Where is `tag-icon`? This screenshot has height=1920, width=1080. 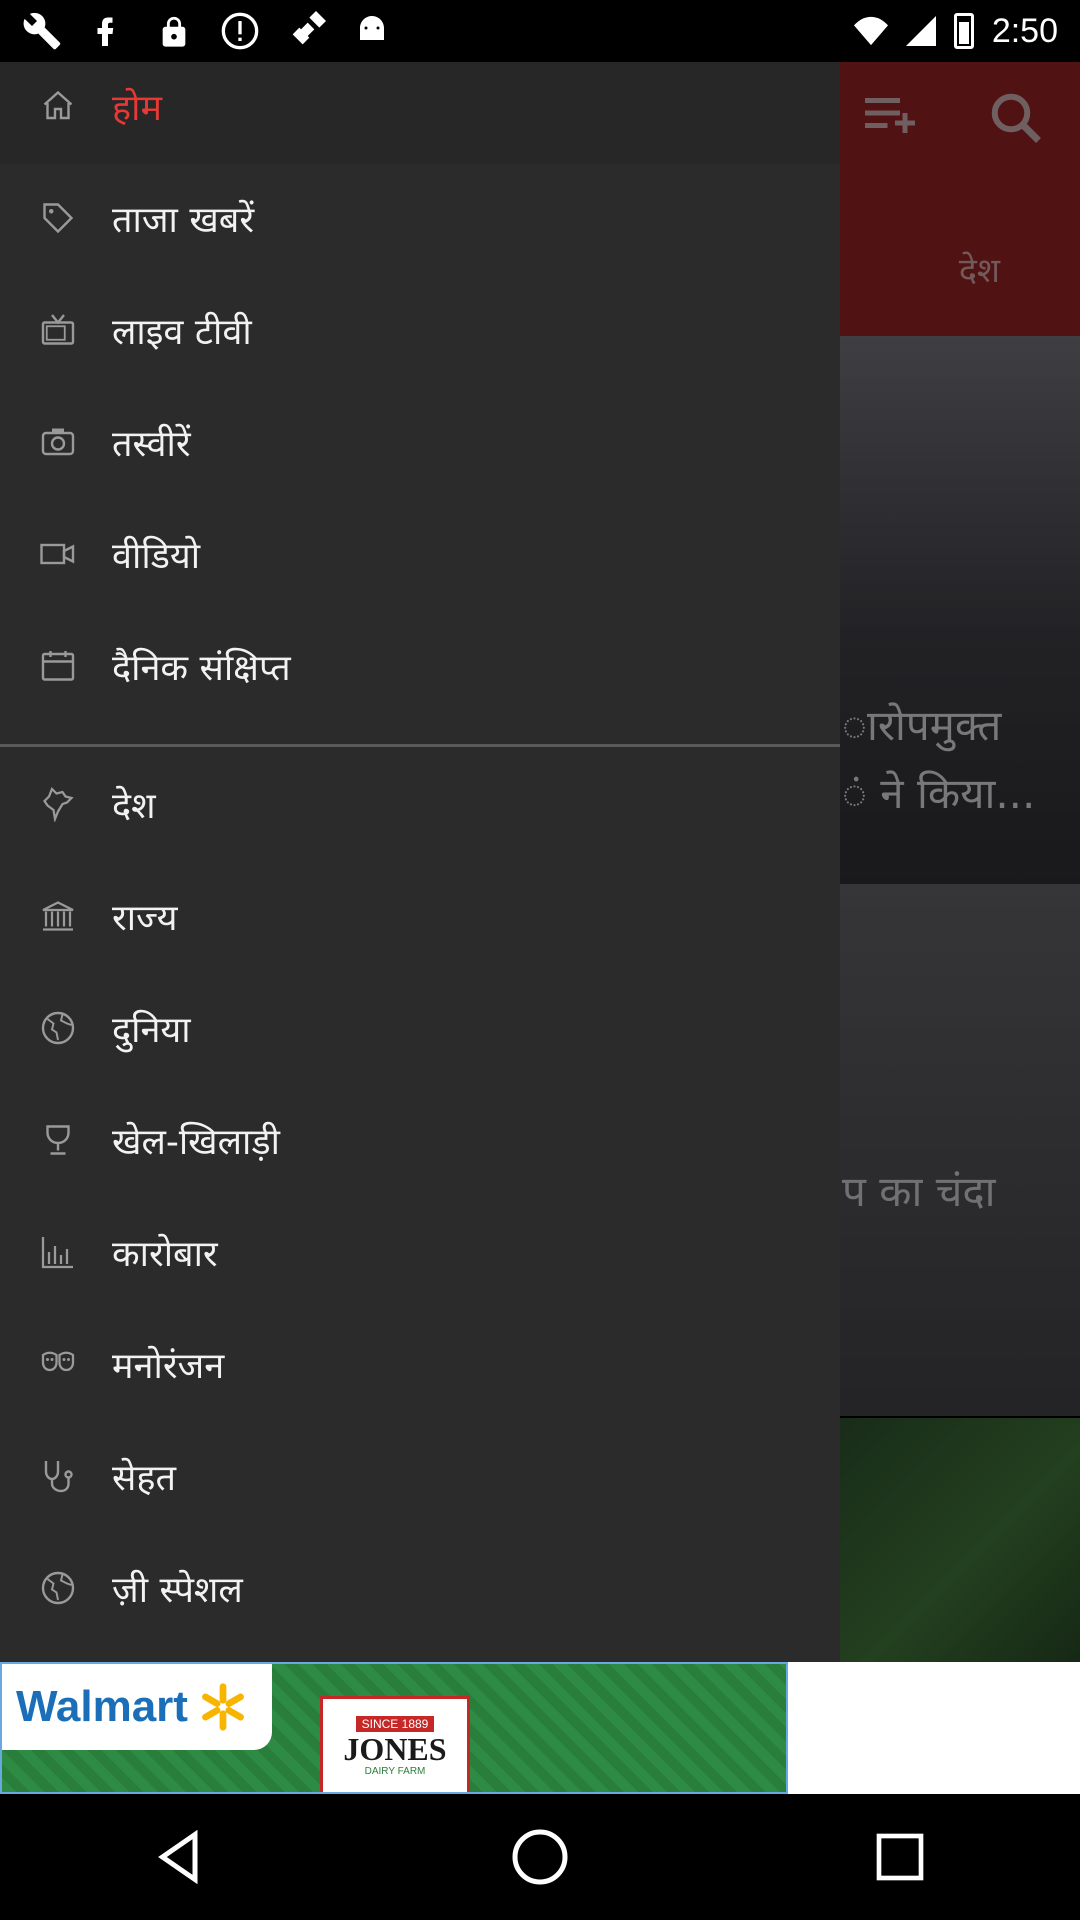 tag-icon is located at coordinates (58, 218).